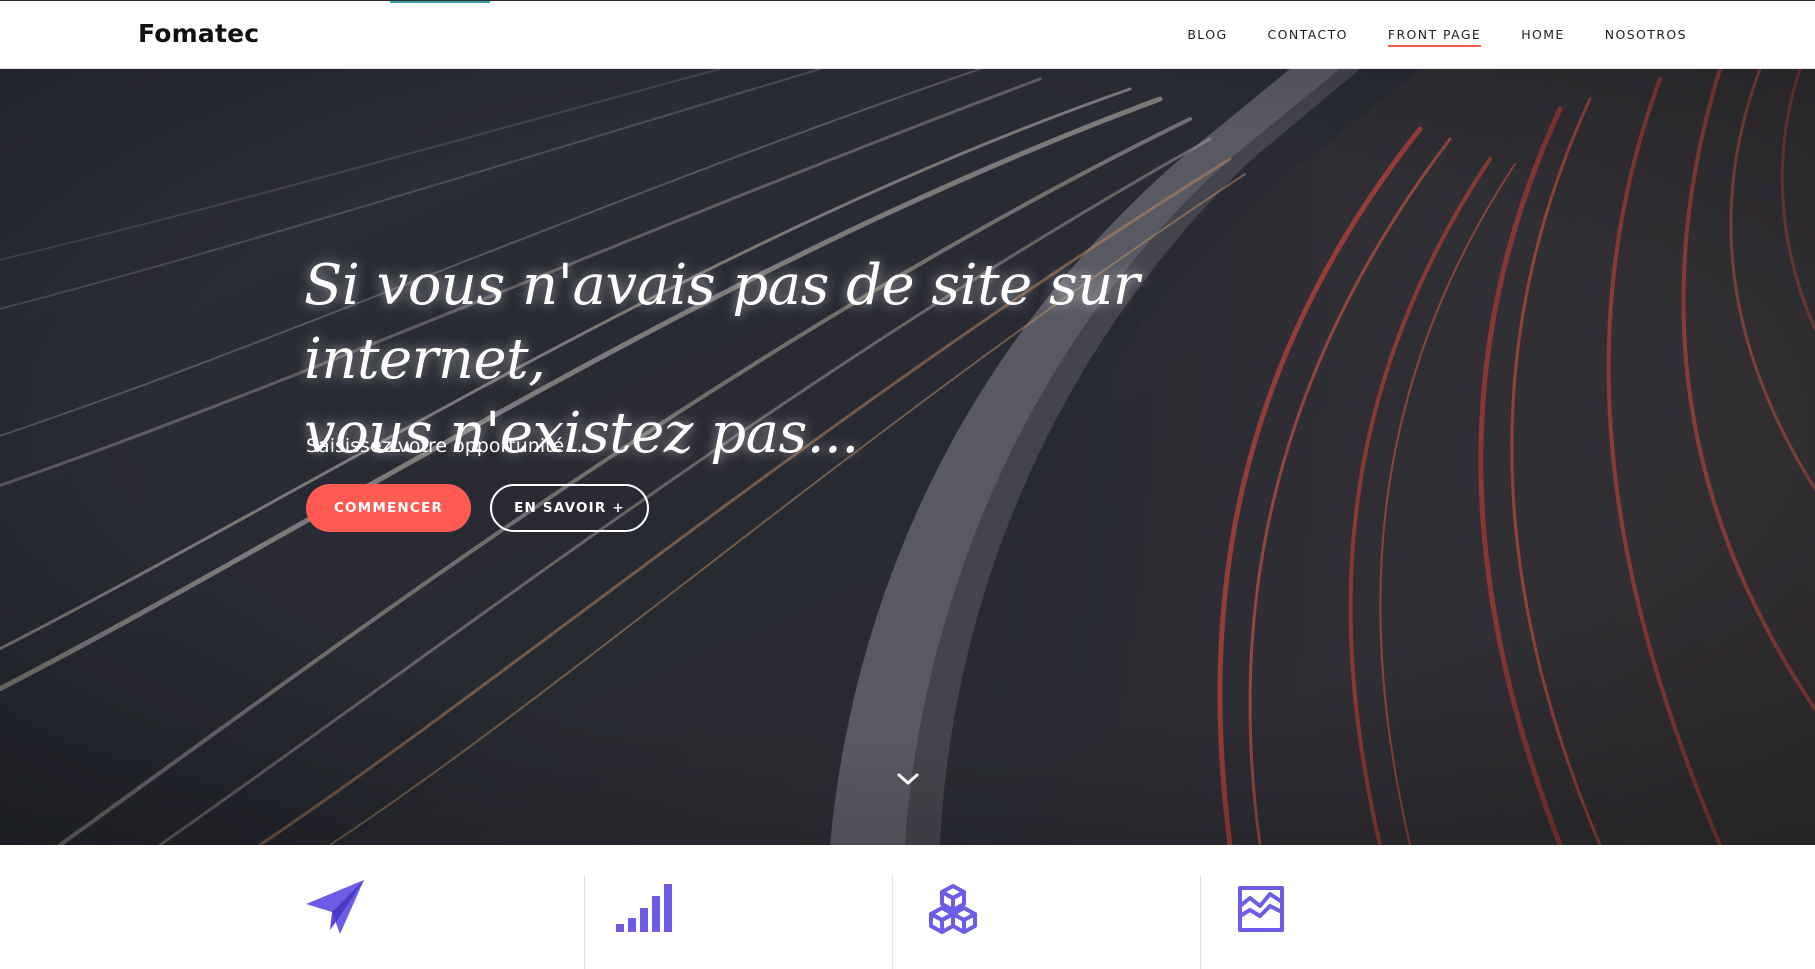 This screenshot has height=969, width=1815. I want to click on area-chart-icon, so click(1261, 909).